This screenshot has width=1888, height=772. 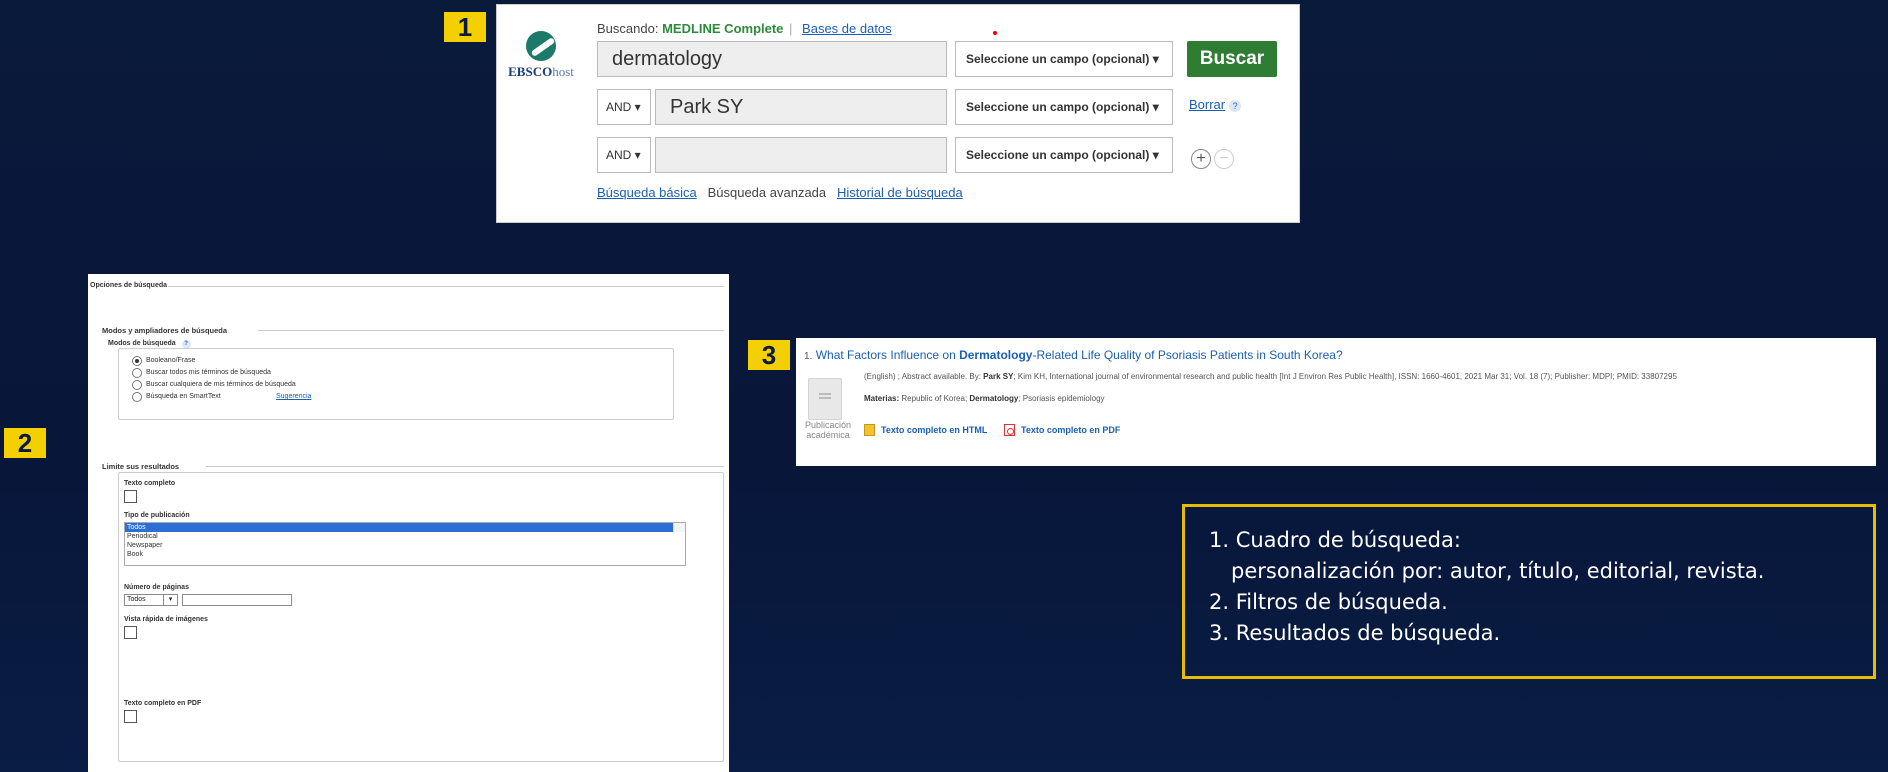 What do you see at coordinates (1328, 602) in the screenshot?
I see `legend-item-2: 2. Filtros de búsqueda.` at bounding box center [1328, 602].